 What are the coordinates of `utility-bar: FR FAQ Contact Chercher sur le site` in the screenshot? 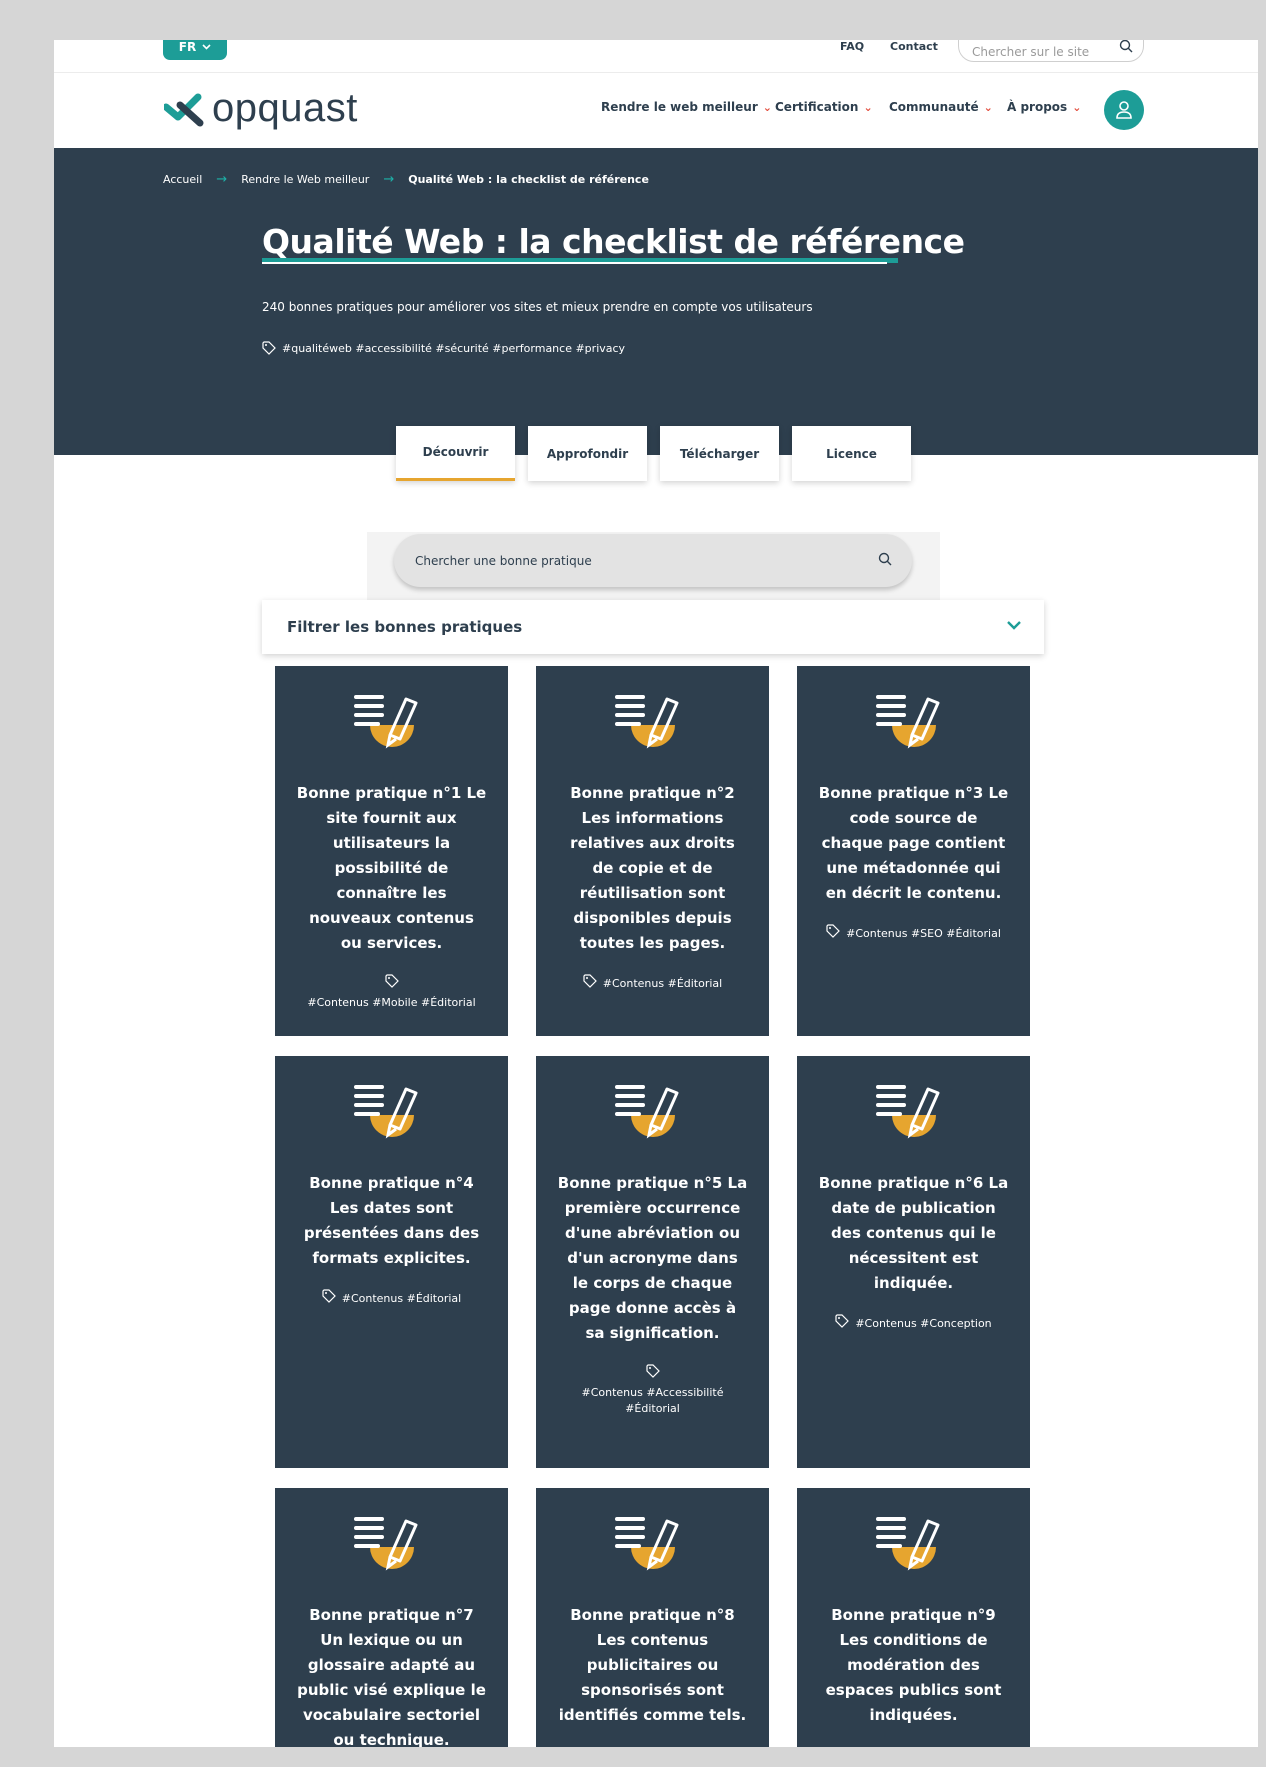 It's located at (656, 56).